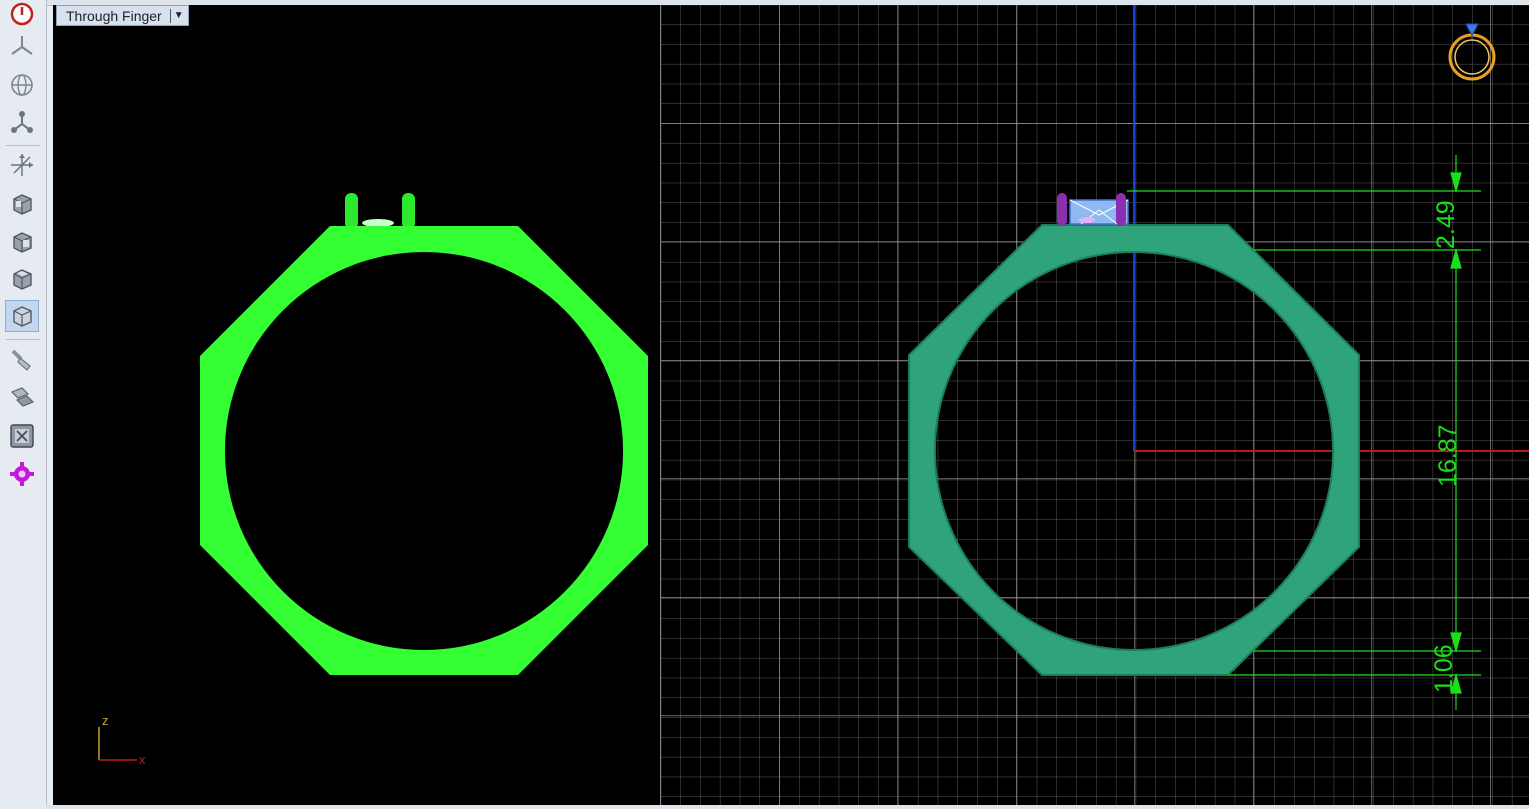  I want to click on brush-button, so click(22, 360).